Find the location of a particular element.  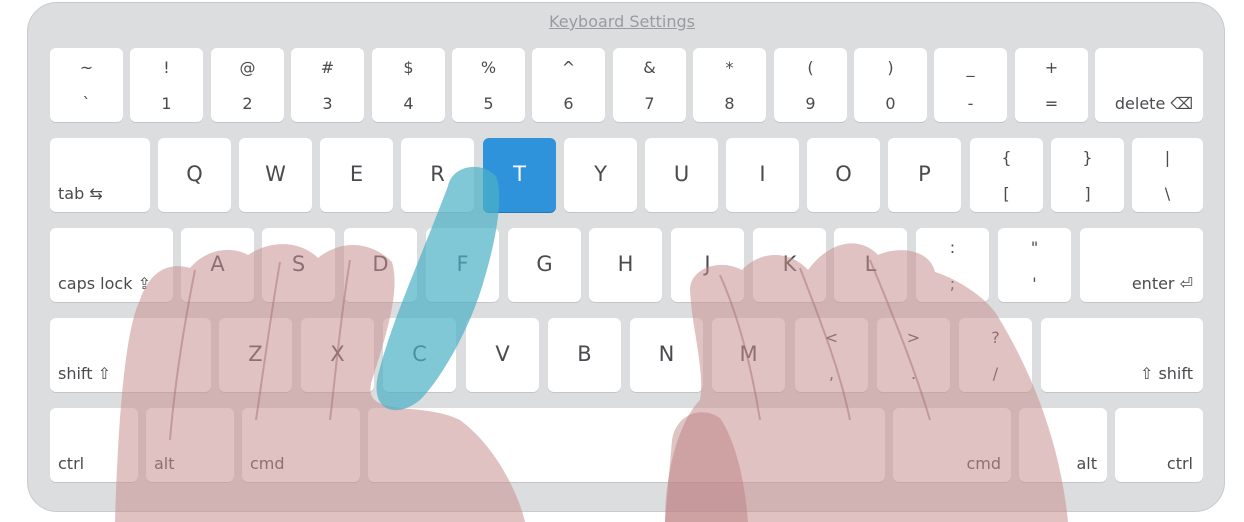

key-l: L is located at coordinates (870, 265).